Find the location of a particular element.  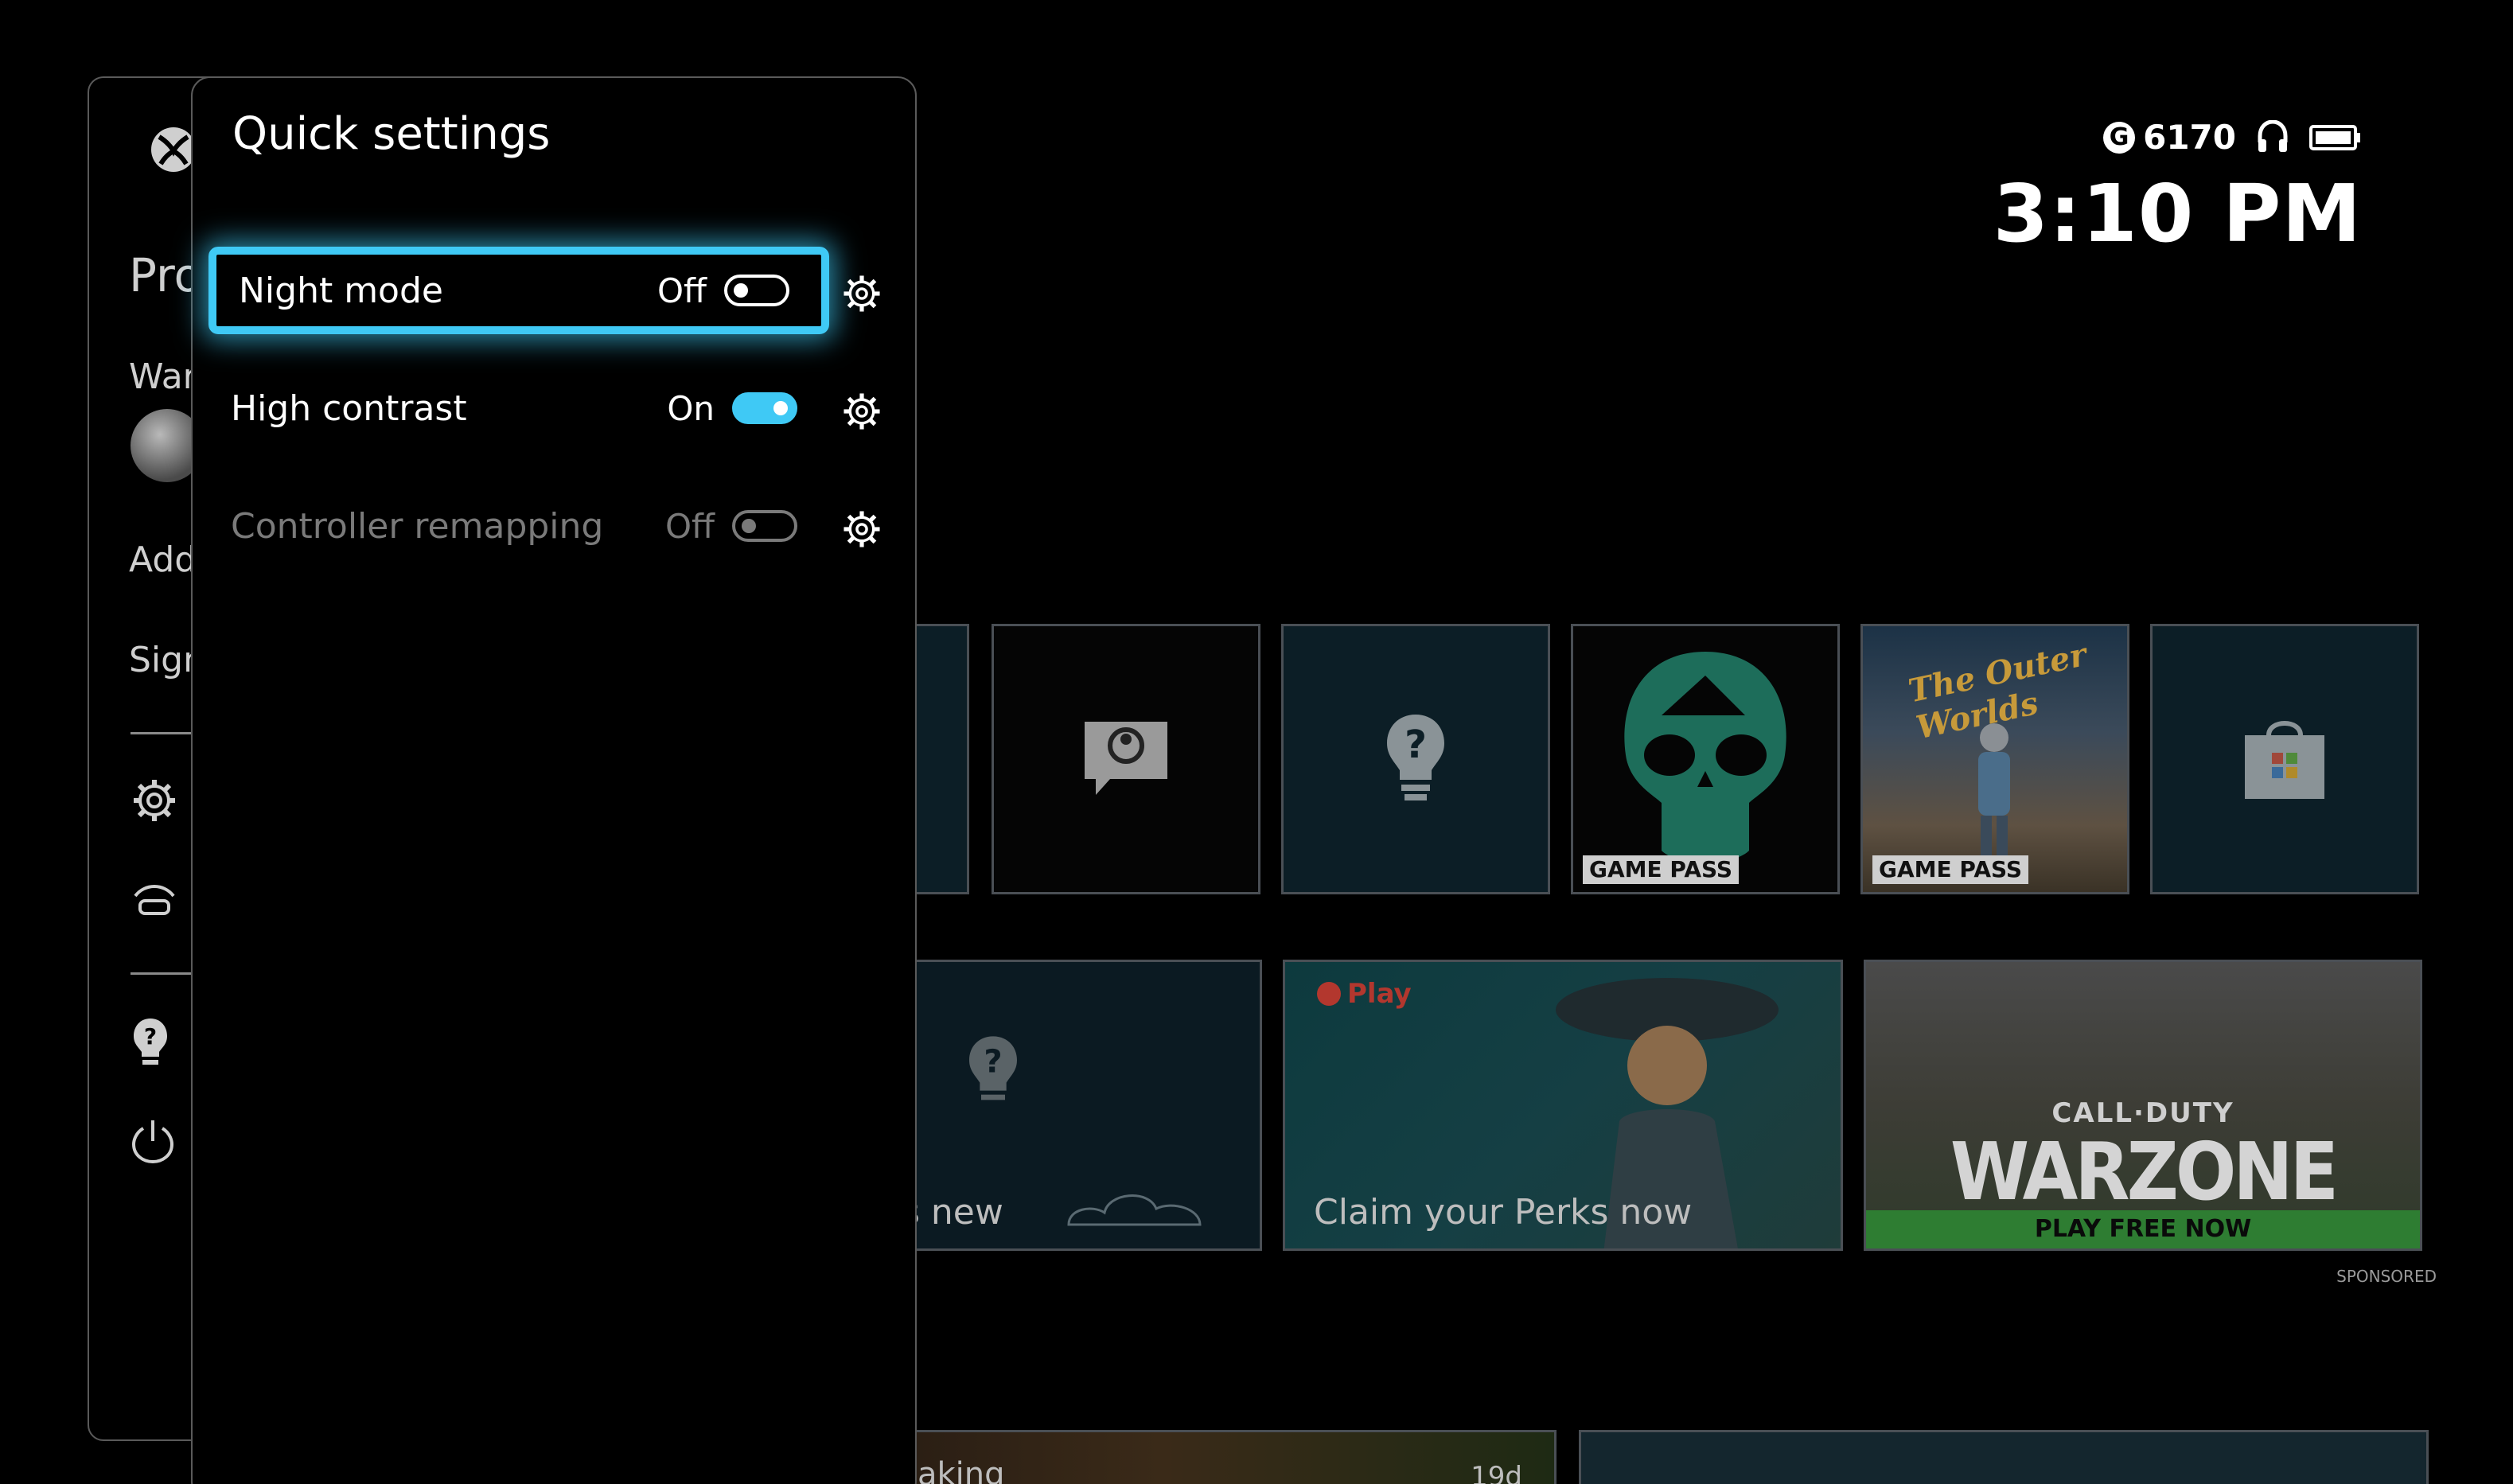

play-free-now-bar: PLAY FREE NOW is located at coordinates (2143, 1229).